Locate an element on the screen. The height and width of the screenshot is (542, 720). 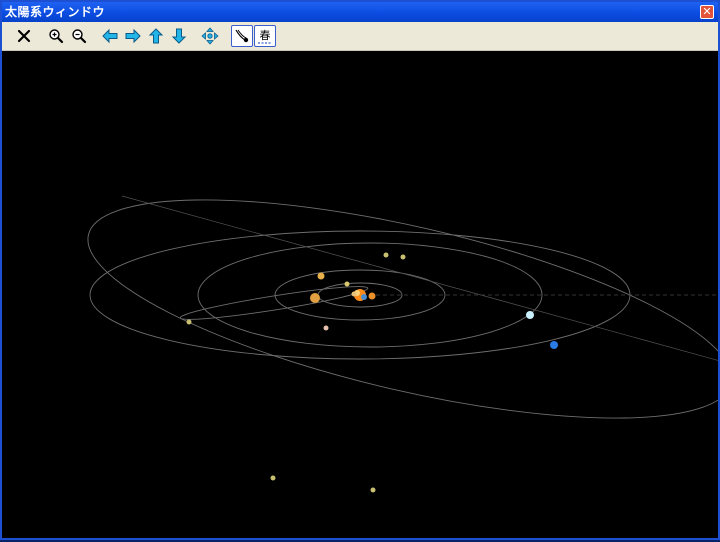
planet-venus is located at coordinates (354, 294).